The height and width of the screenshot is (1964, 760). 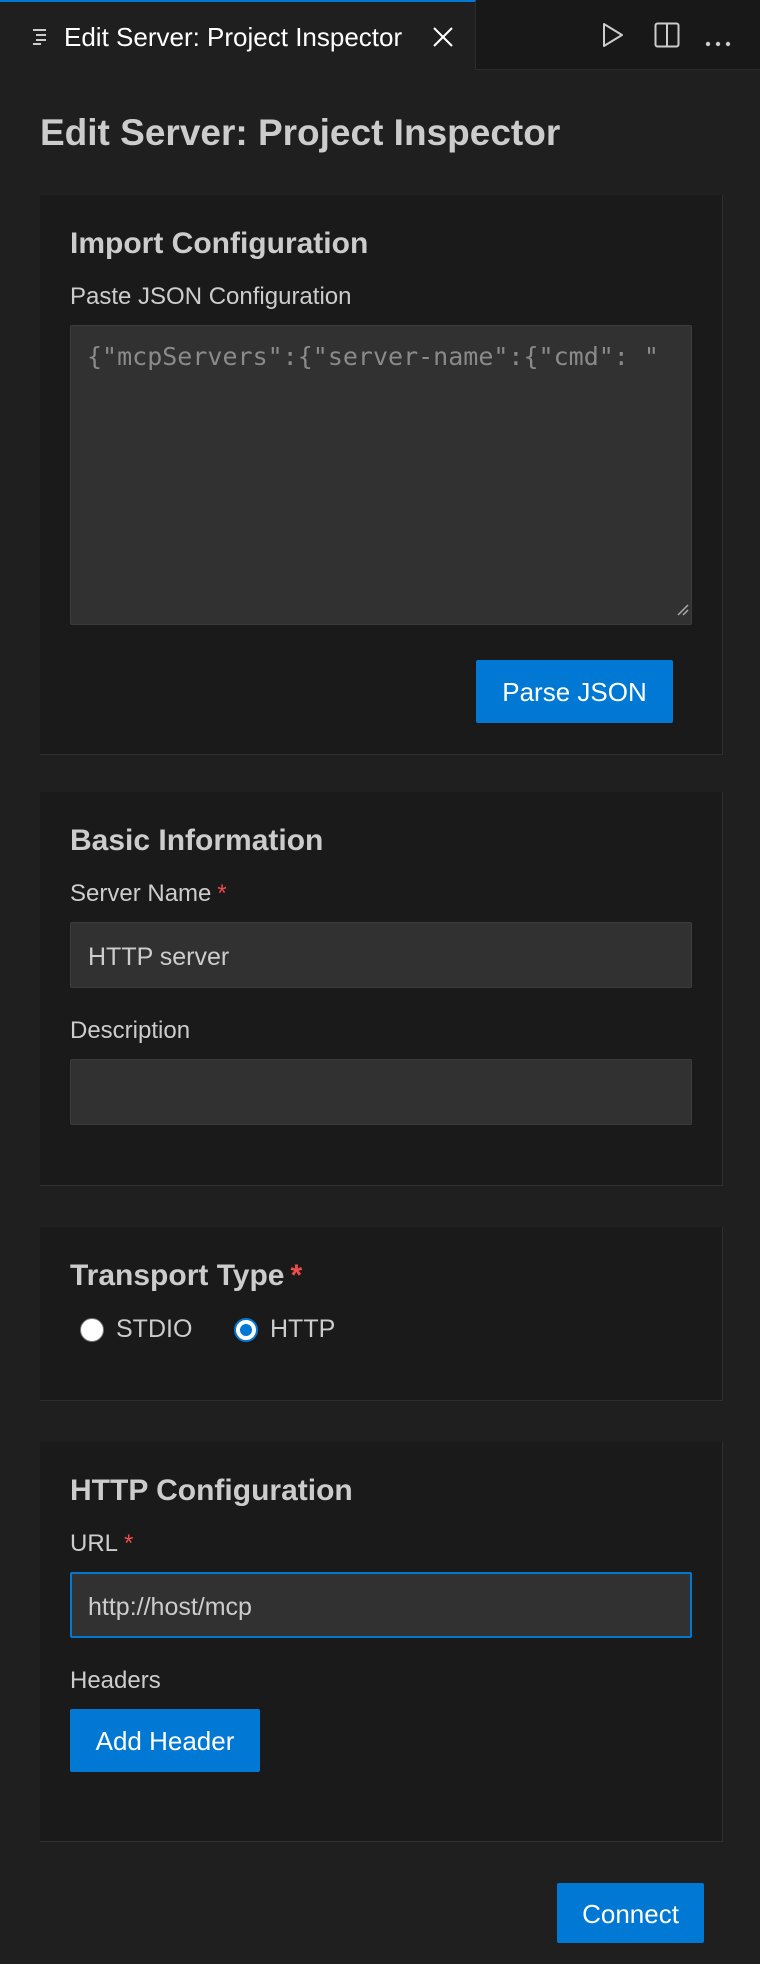 I want to click on section-title: HTTP Configuration, so click(x=211, y=1490).